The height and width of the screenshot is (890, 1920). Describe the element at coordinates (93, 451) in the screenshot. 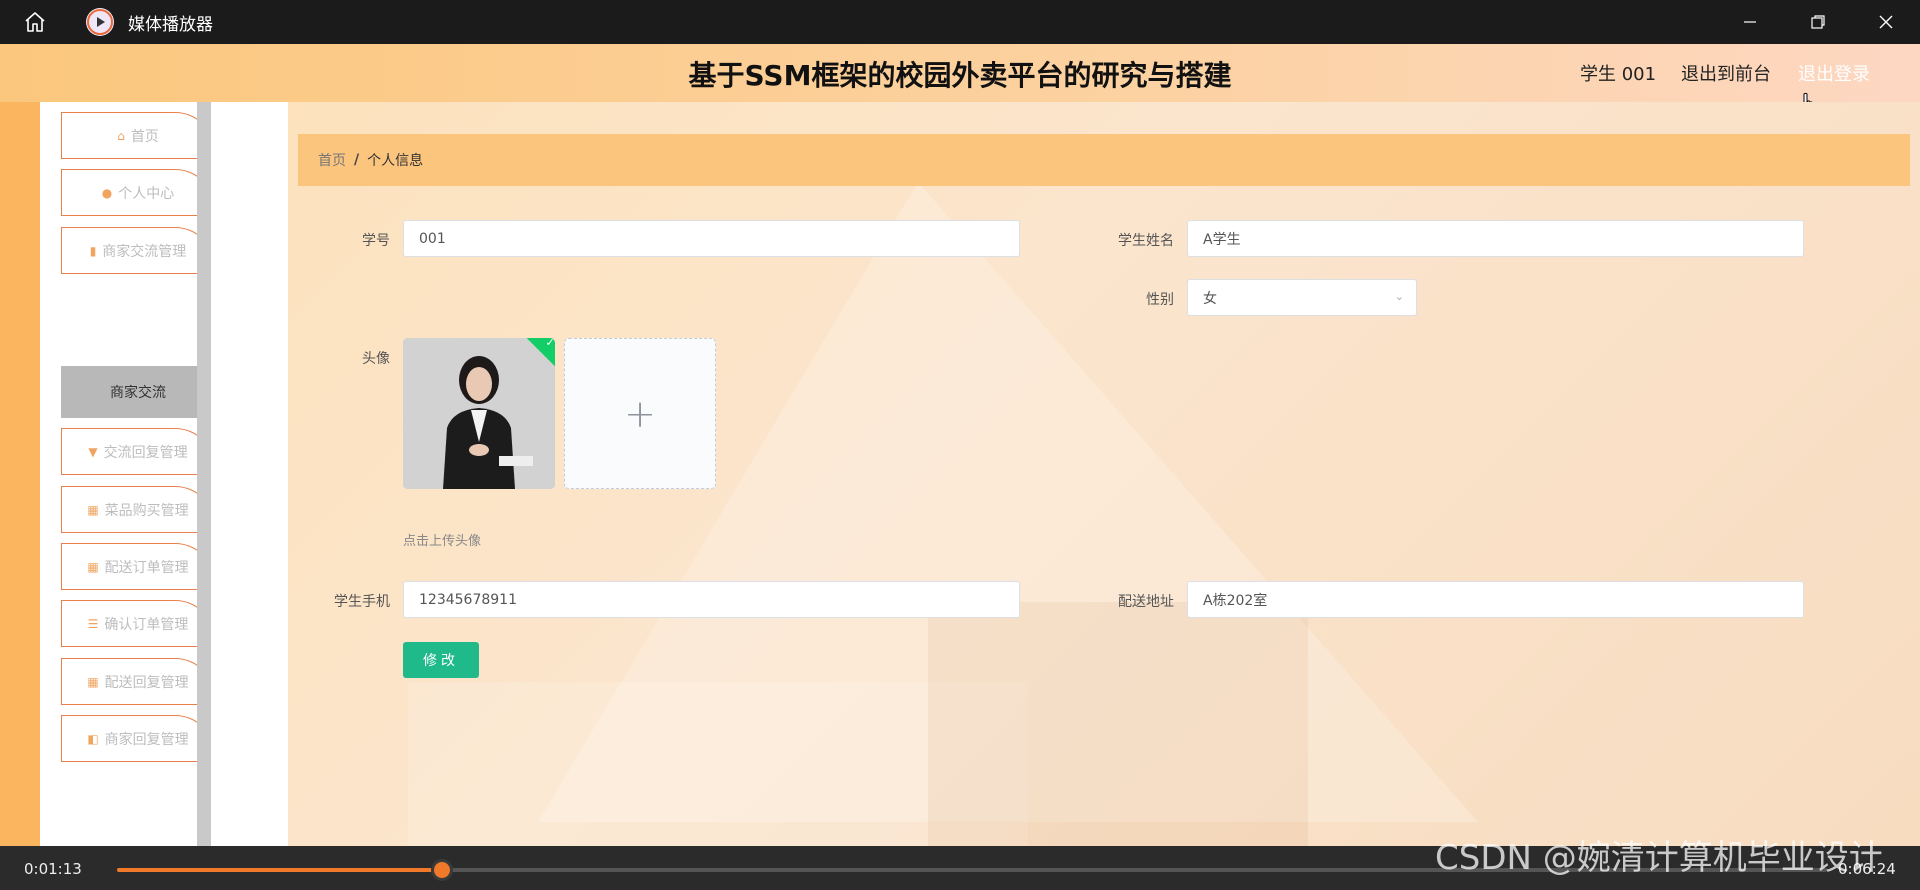

I see `flag-icon: ▼` at that location.